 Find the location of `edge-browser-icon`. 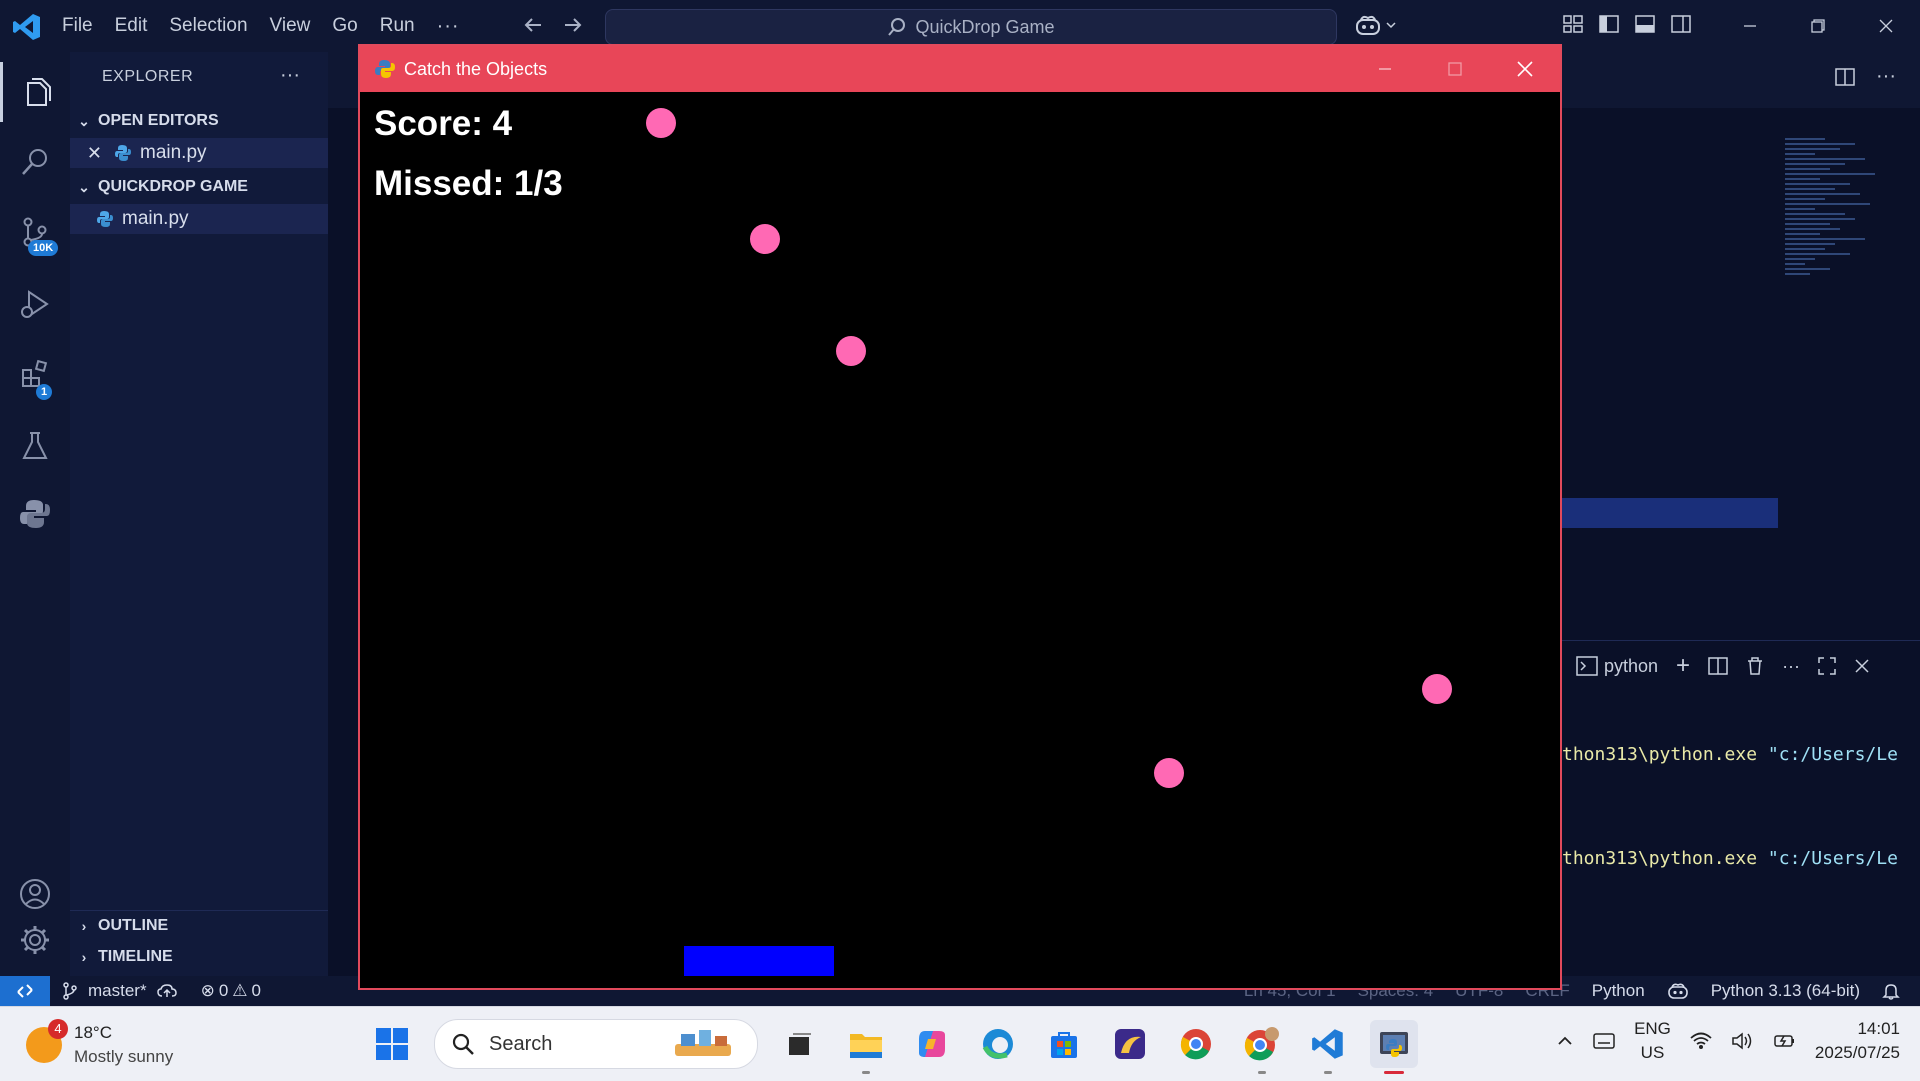

edge-browser-icon is located at coordinates (998, 1044).